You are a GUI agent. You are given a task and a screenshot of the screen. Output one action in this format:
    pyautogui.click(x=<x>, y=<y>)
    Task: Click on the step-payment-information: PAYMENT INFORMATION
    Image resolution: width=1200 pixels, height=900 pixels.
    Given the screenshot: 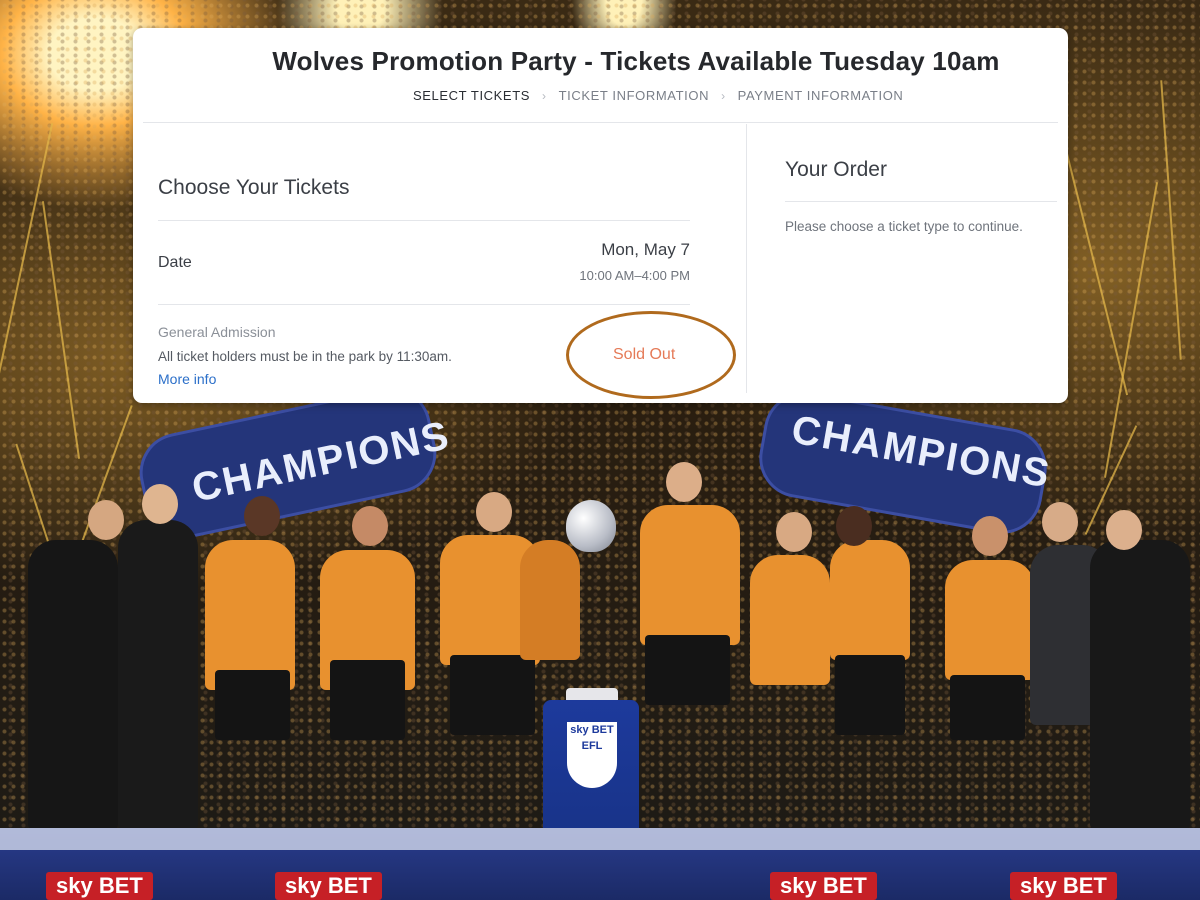 What is the action you would take?
    pyautogui.click(x=821, y=95)
    